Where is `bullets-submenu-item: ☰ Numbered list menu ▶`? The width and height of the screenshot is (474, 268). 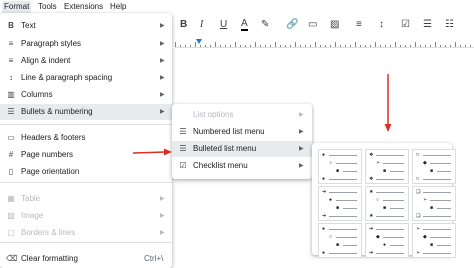 bullets-submenu-item: ☰ Numbered list menu ▶ is located at coordinates (242, 132).